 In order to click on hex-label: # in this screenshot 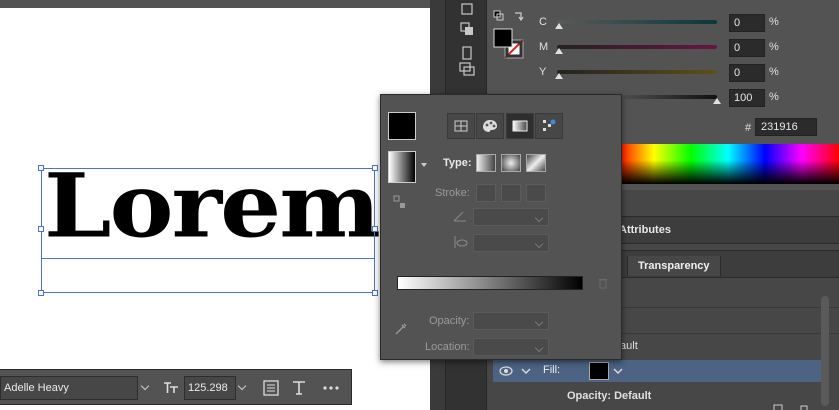, I will do `click(748, 128)`.